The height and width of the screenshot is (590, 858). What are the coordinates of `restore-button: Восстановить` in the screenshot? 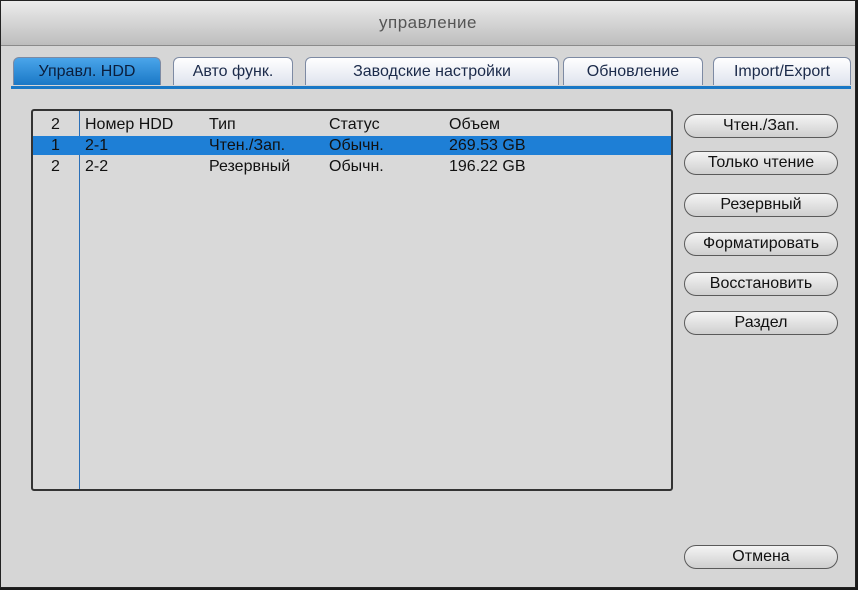 It's located at (761, 284).